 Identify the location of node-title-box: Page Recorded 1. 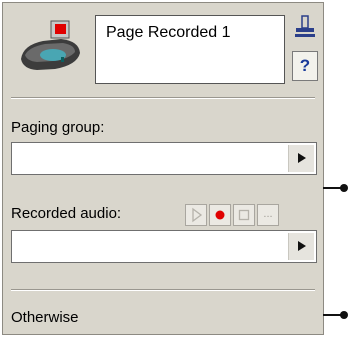
(190, 49).